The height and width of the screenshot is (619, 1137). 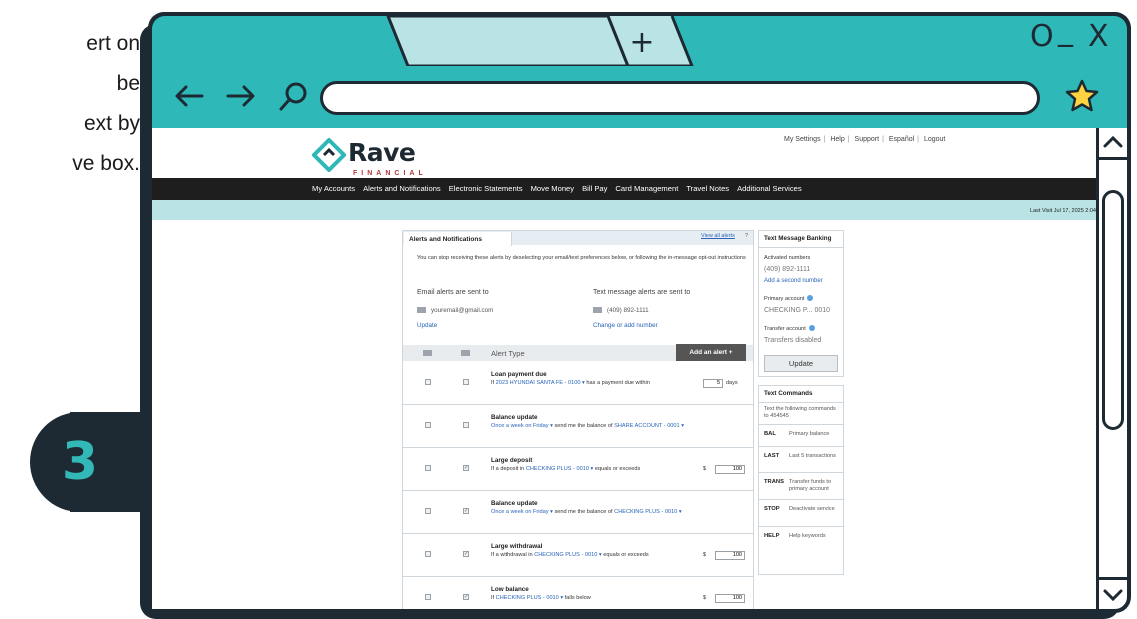 What do you see at coordinates (802, 139) in the screenshot?
I see `link-my-settings: My Settings` at bounding box center [802, 139].